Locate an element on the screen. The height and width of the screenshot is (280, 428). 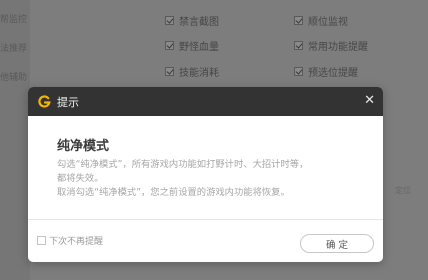
dialog-text-line-2: 都将失效。 is located at coordinates (80, 178).